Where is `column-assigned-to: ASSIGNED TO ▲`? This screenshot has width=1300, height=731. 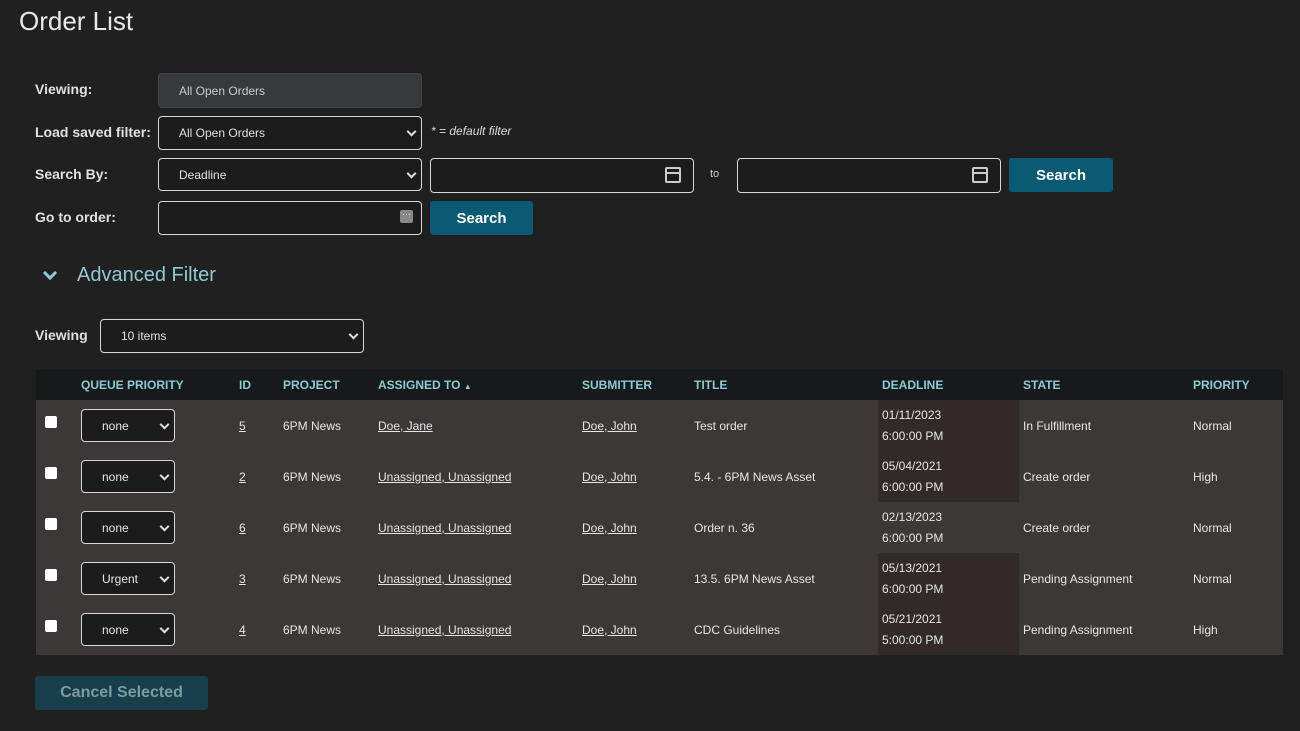 column-assigned-to: ASSIGNED TO ▲ is located at coordinates (480, 384).